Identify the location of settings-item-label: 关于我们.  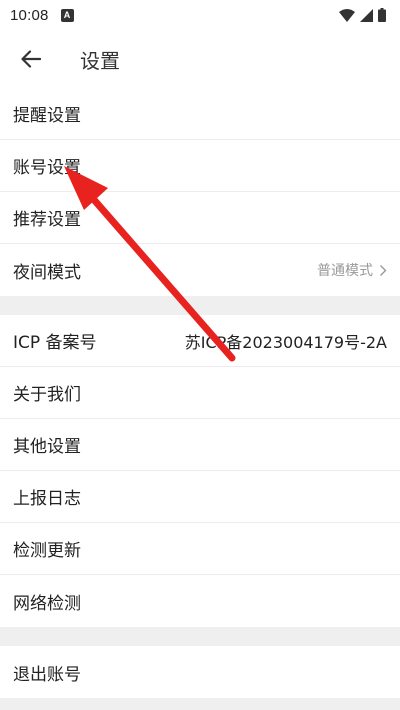
(47, 395).